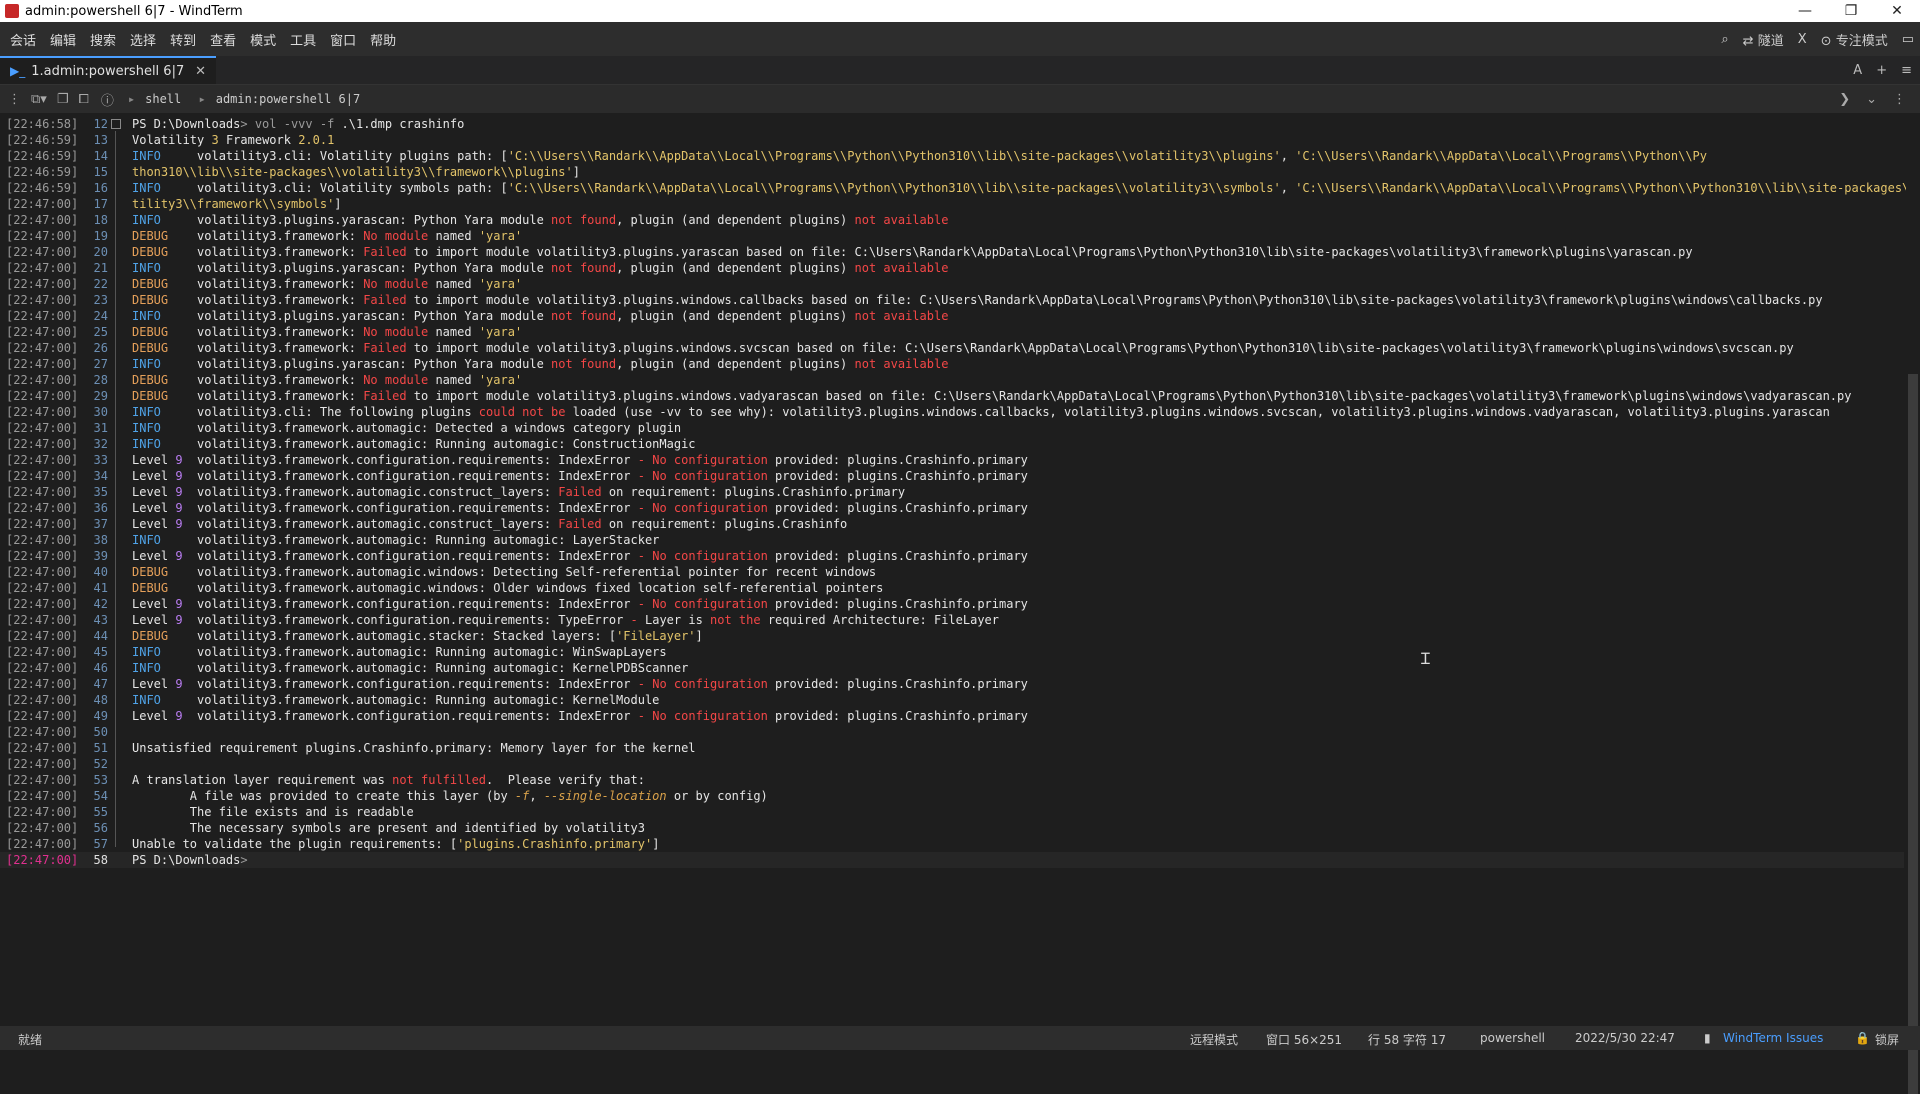 This screenshot has height=1094, width=1920. What do you see at coordinates (100, 236) in the screenshot?
I see `line-number: 19` at bounding box center [100, 236].